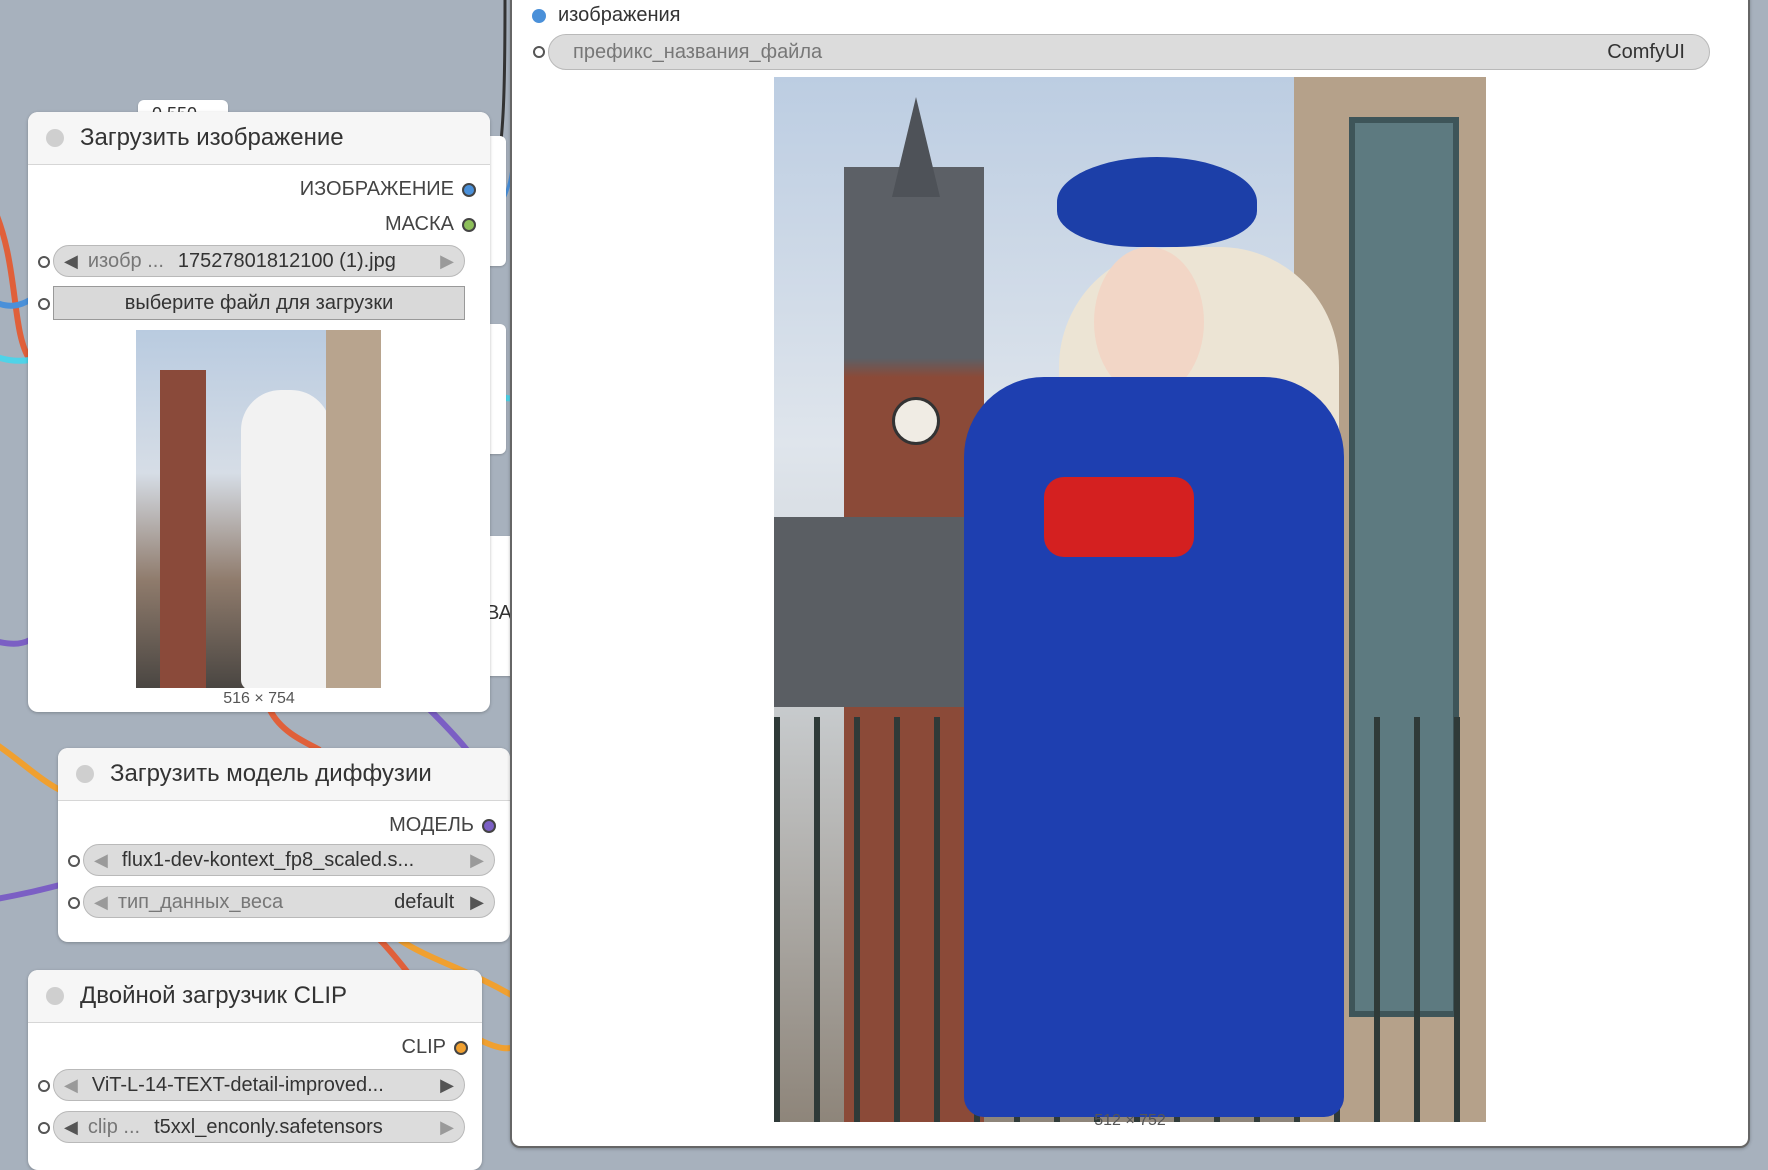  Describe the element at coordinates (74, 861) in the screenshot. I see `model-widget-slot-icon` at that location.